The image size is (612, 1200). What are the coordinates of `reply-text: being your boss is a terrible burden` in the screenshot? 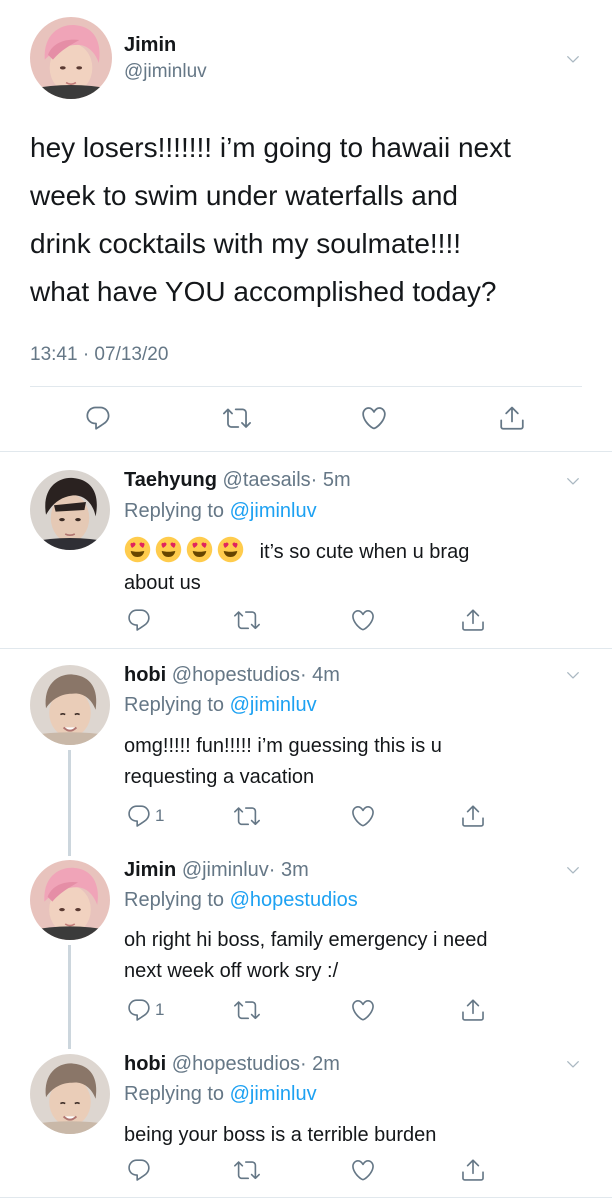 It's located at (280, 1135).